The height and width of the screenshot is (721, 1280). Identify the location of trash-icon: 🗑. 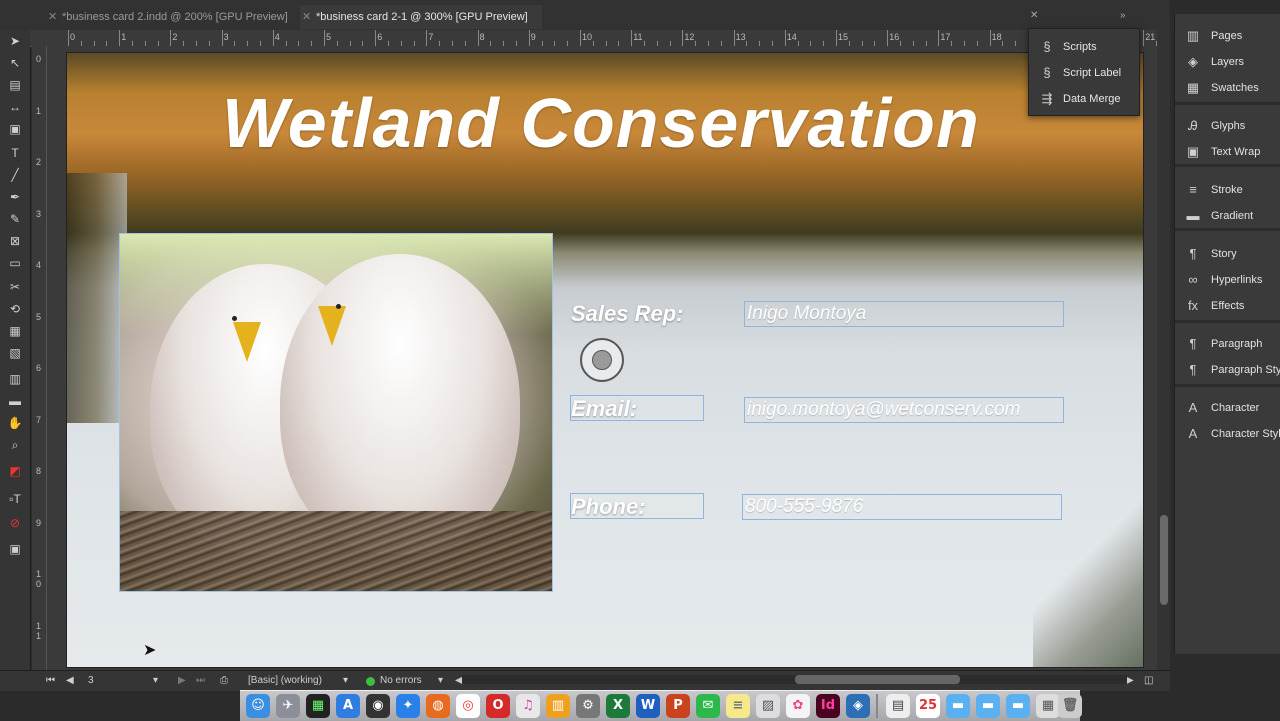
(1070, 706).